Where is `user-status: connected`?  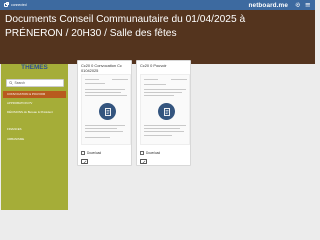 user-status: connected is located at coordinates (15, 4).